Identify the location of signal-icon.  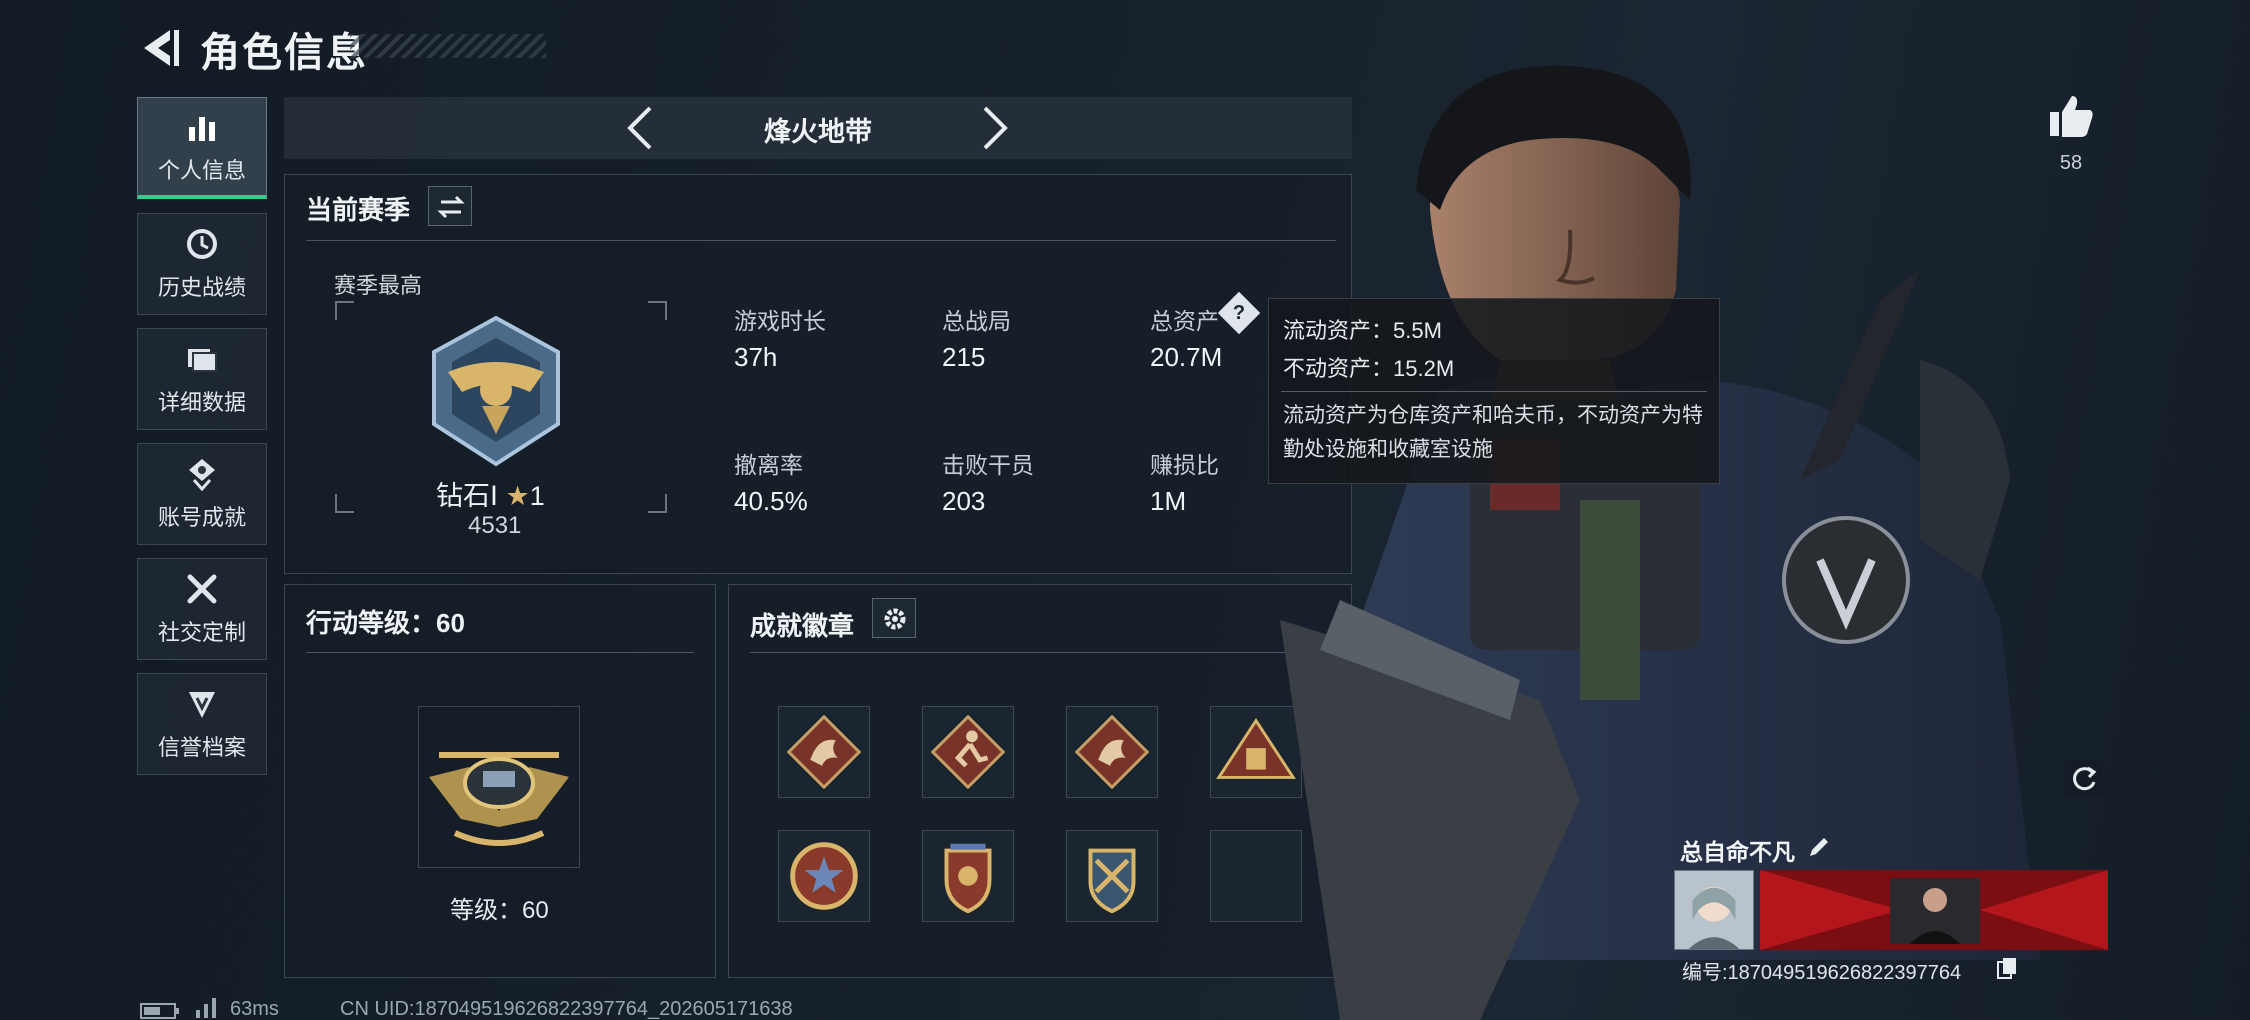
(206, 1008).